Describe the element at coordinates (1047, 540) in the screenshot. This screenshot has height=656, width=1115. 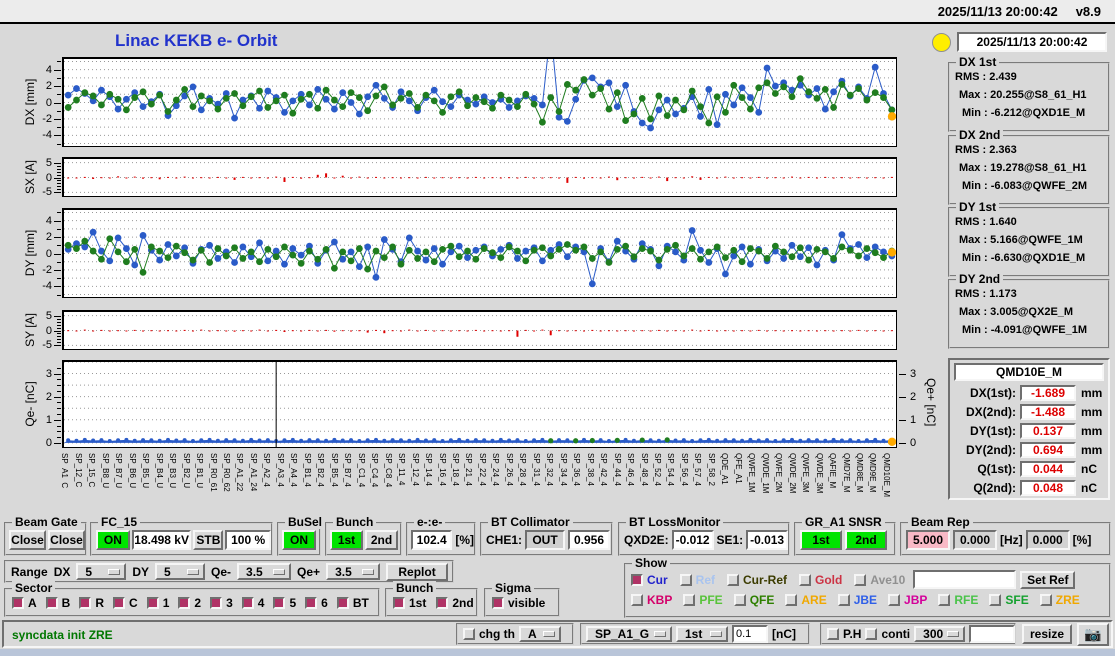
I see `beam-rep-pct-value: 0.000` at that location.